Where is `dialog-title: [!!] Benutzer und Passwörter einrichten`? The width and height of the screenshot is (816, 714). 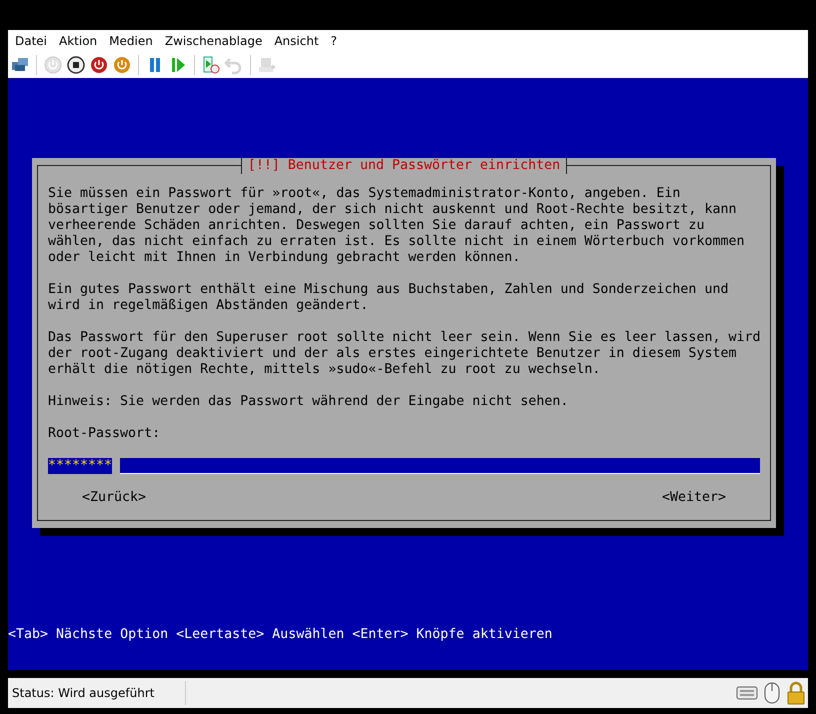 dialog-title: [!!] Benutzer und Passwörter einrichten is located at coordinates (404, 166).